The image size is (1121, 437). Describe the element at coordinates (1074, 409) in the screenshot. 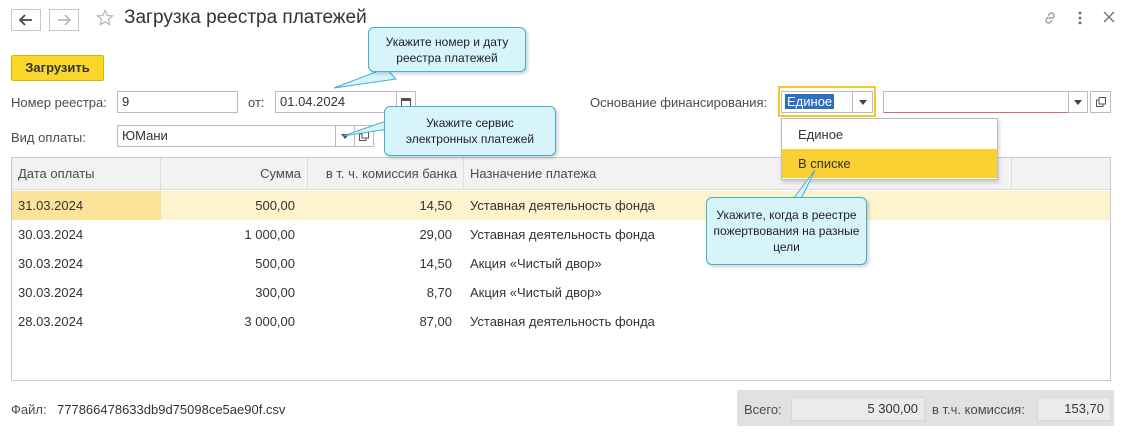

I see `commission-total-value: 153,70` at that location.